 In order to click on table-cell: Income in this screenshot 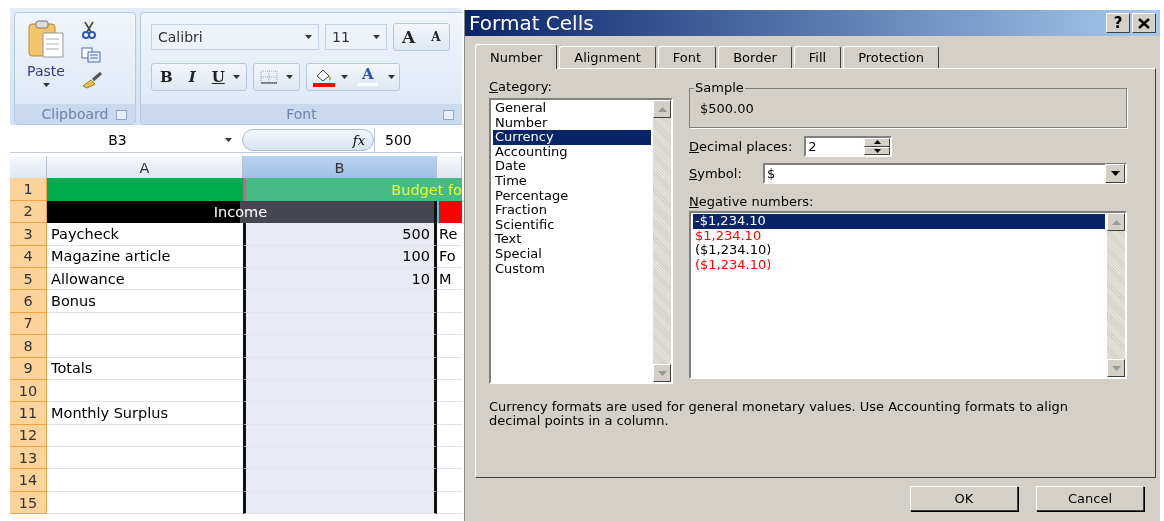, I will do `click(242, 212)`.